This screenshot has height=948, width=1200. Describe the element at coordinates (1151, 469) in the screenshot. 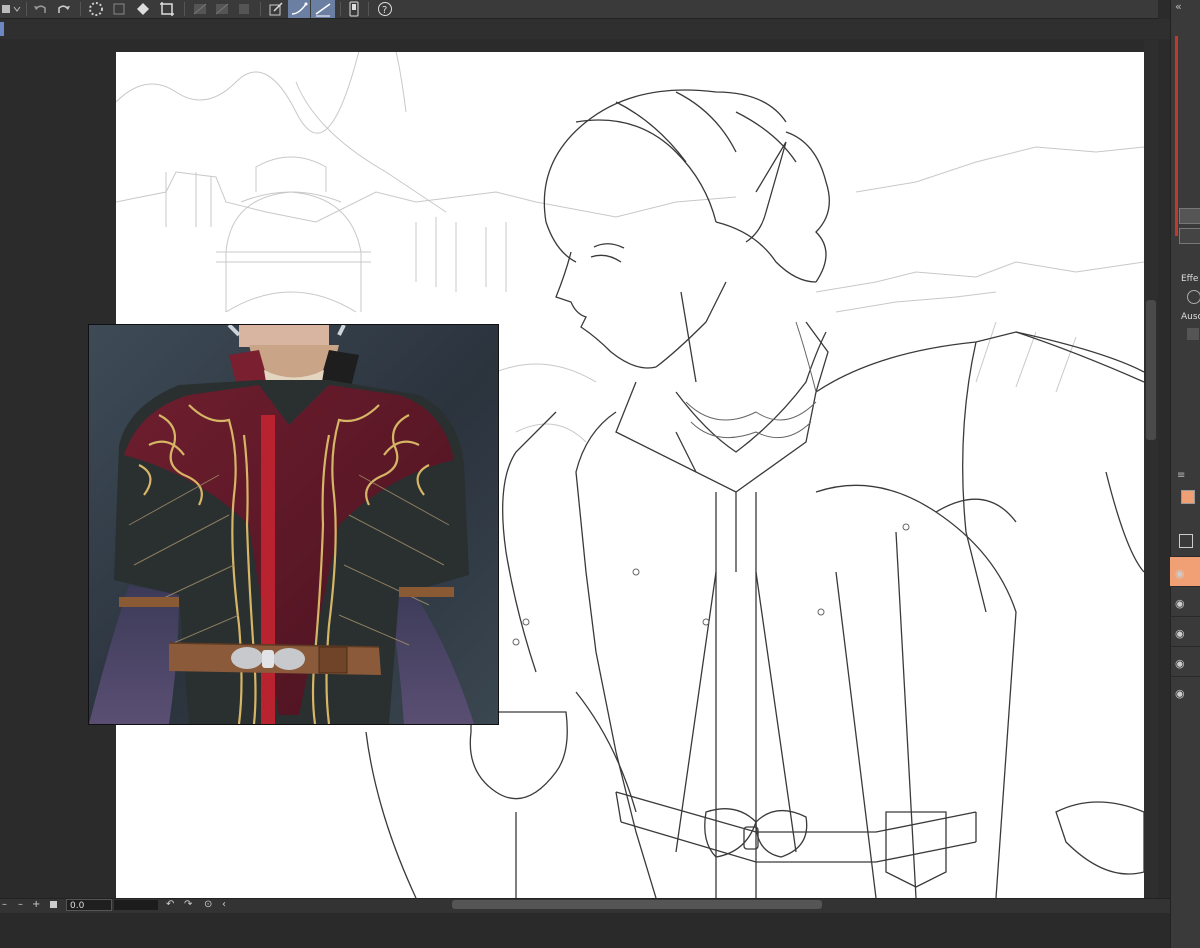

I see `vertical-scrollbar` at that location.